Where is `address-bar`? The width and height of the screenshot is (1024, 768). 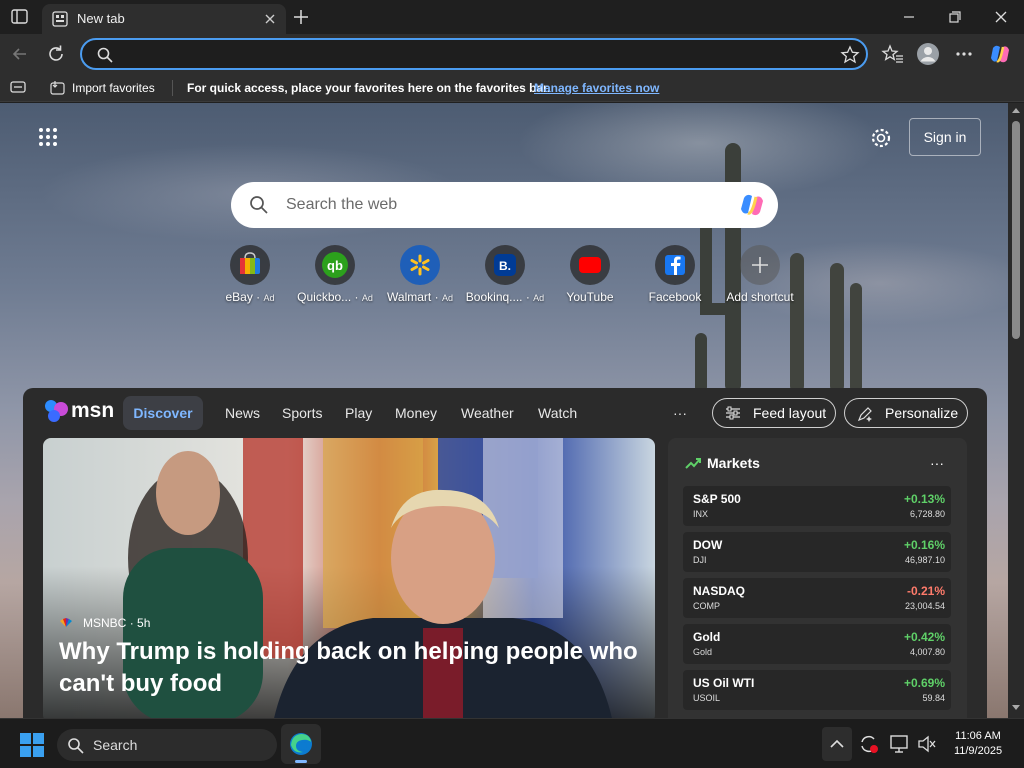
address-bar is located at coordinates (474, 54).